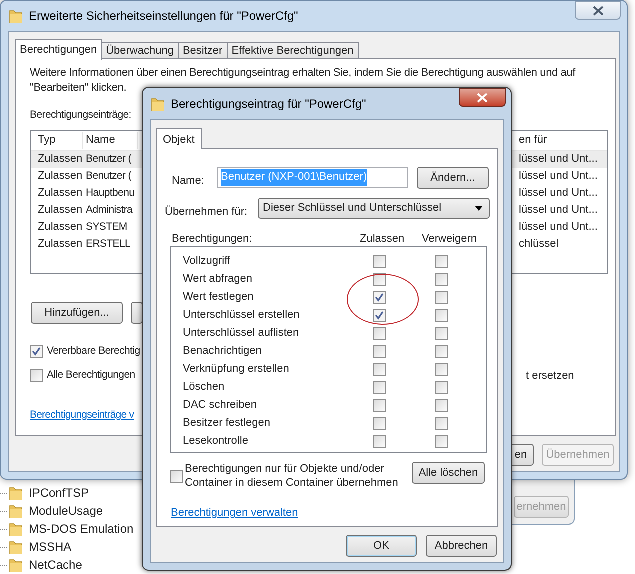 The width and height of the screenshot is (635, 574). I want to click on link: Berechtigungseinträge v, so click(82, 416).